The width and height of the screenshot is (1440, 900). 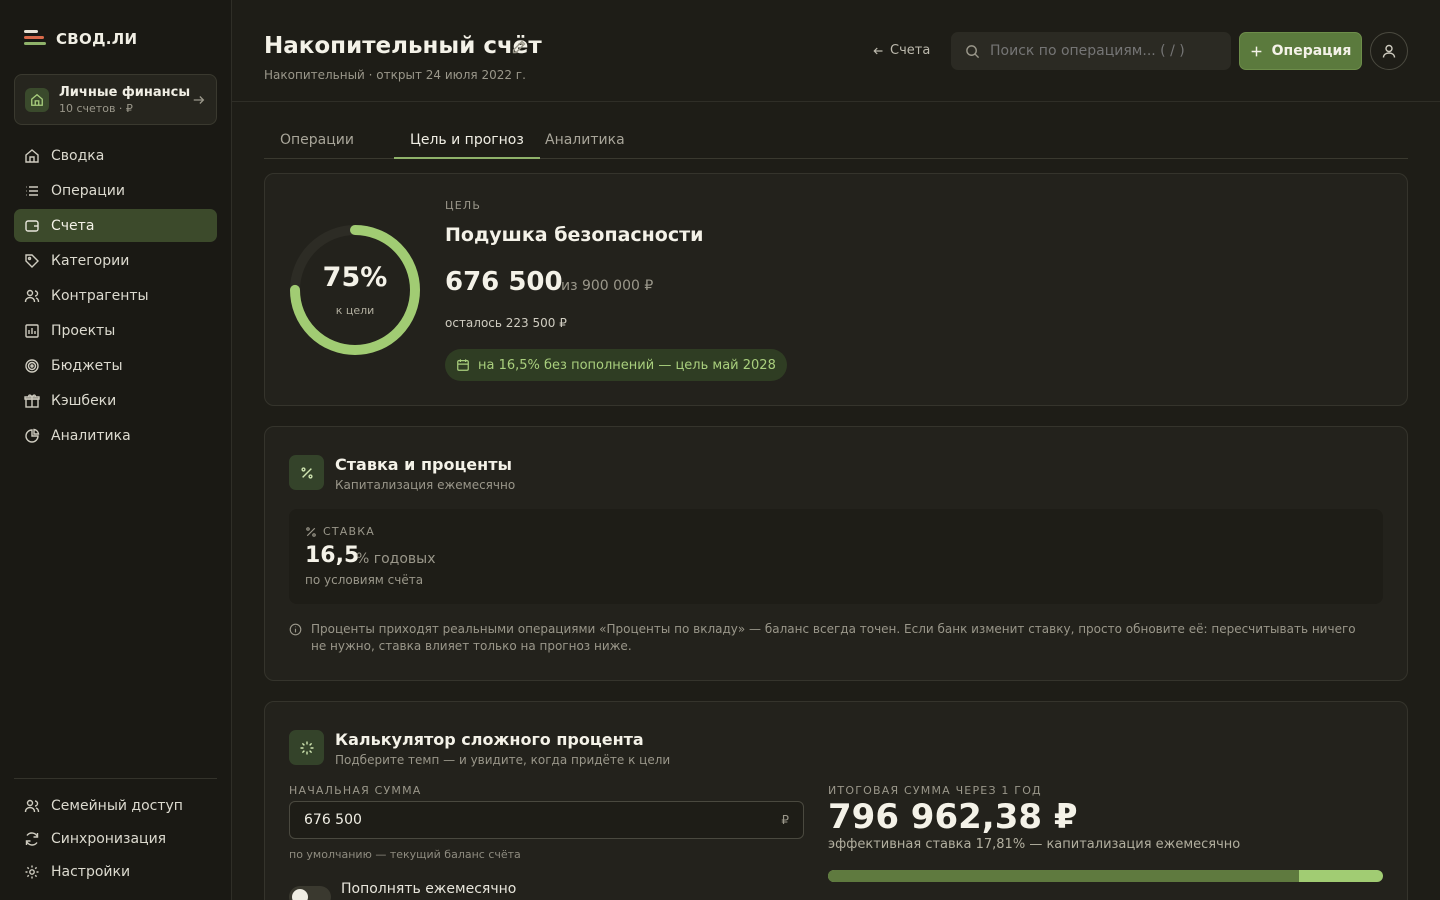 What do you see at coordinates (83, 330) in the screenshot?
I see `sidebar-item-label: Проекты` at bounding box center [83, 330].